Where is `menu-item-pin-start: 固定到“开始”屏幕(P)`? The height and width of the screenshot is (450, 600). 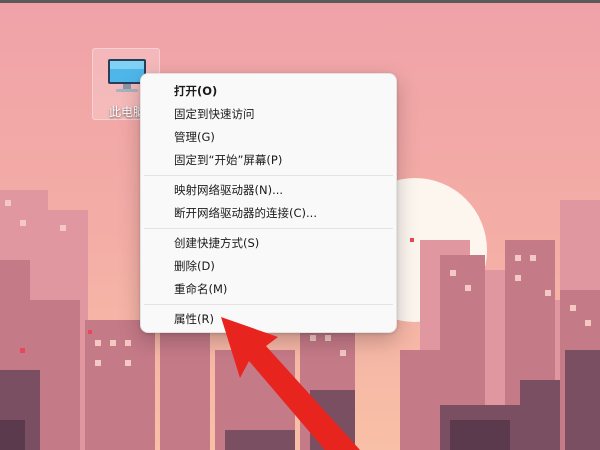
menu-item-pin-start: 固定到“开始”屏幕(P) is located at coordinates (268, 160).